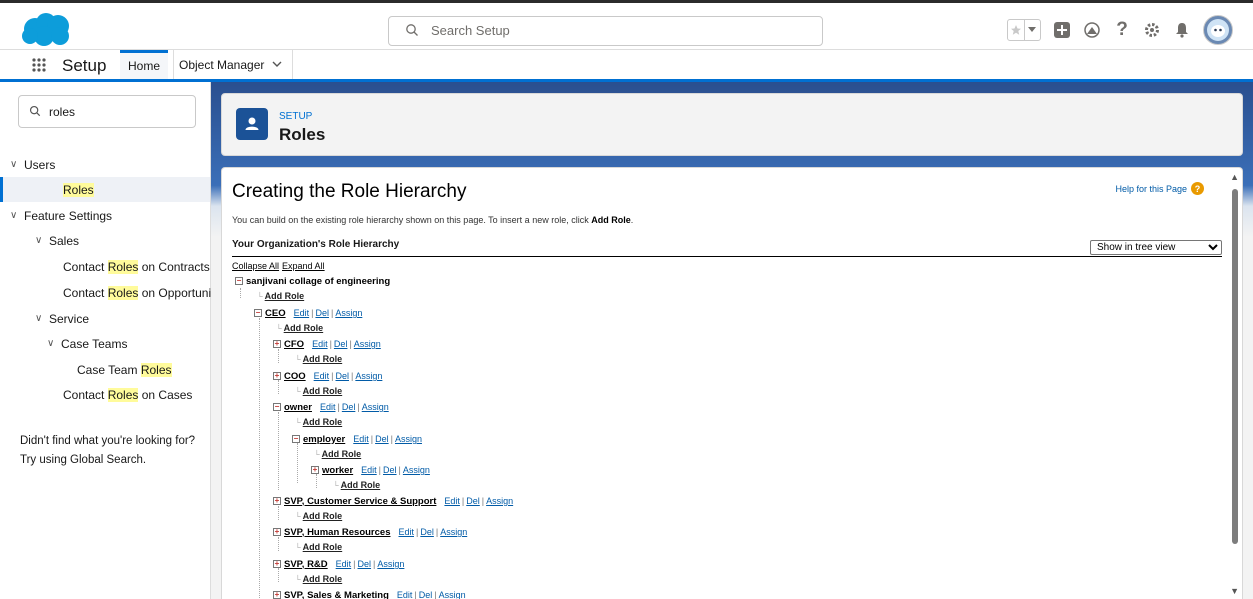  I want to click on tree-guide-line, so click(297, 463).